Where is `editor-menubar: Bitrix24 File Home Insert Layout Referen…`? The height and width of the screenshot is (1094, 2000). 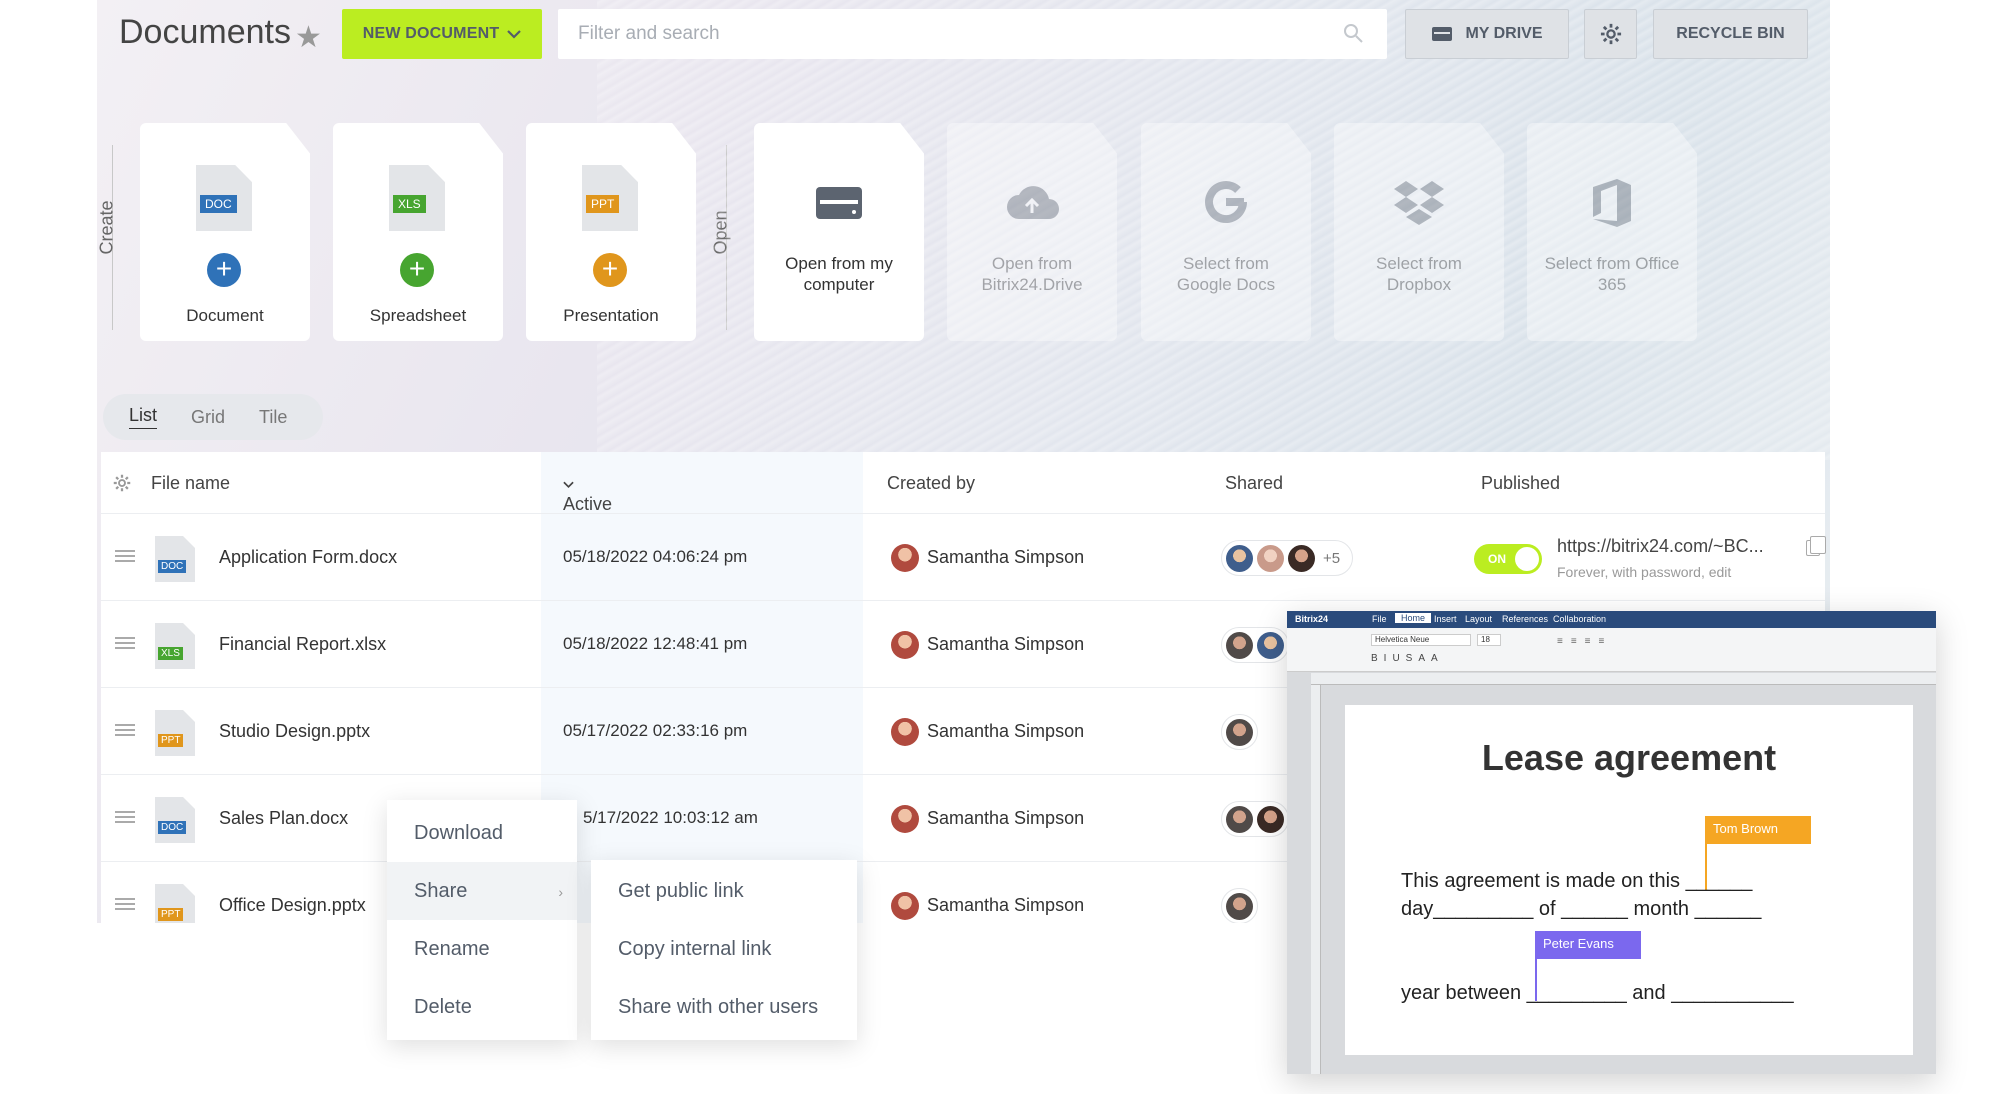
editor-menubar: Bitrix24 File Home Insert Layout Referen… is located at coordinates (1611, 619).